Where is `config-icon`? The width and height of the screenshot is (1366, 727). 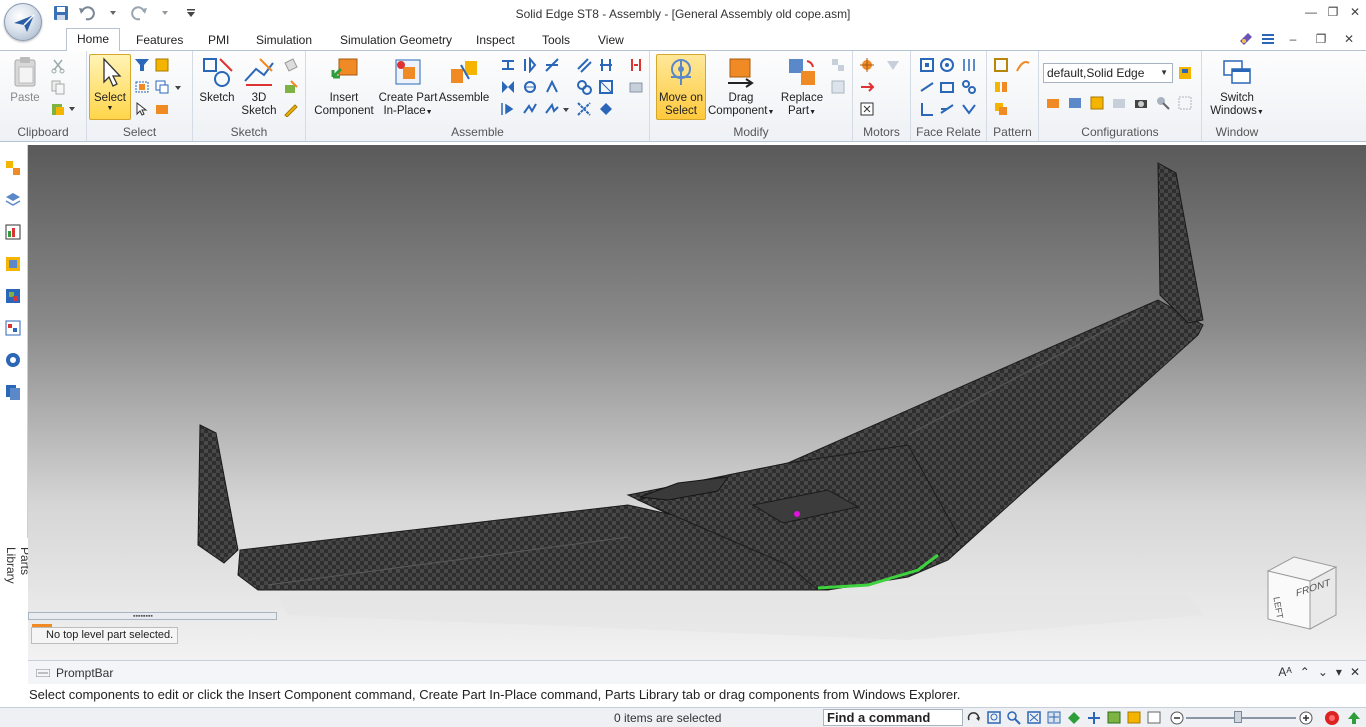 config-icon is located at coordinates (13, 360).